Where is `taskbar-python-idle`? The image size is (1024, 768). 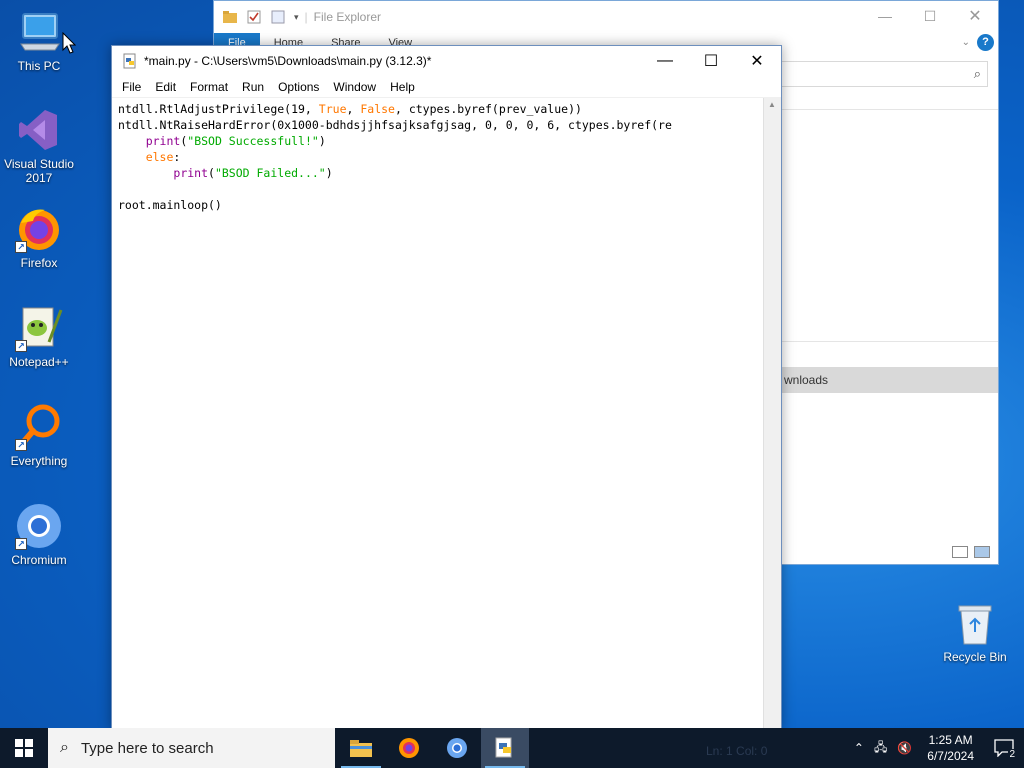
taskbar-python-idle is located at coordinates (505, 748).